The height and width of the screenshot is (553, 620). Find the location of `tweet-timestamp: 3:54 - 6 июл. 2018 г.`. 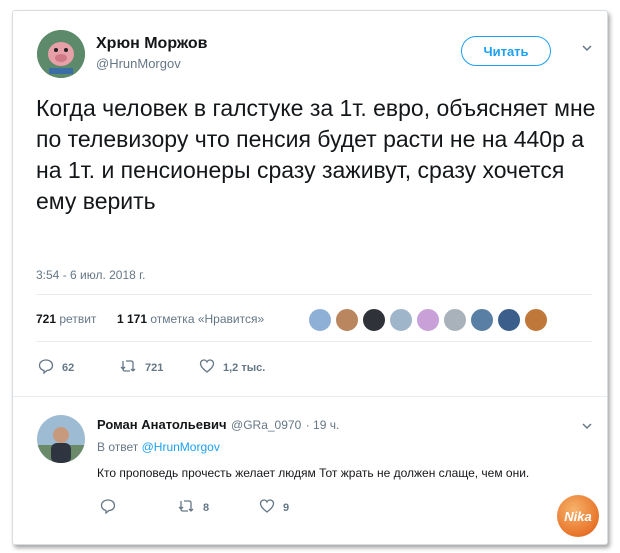

tweet-timestamp: 3:54 - 6 июл. 2018 г. is located at coordinates (90, 275).